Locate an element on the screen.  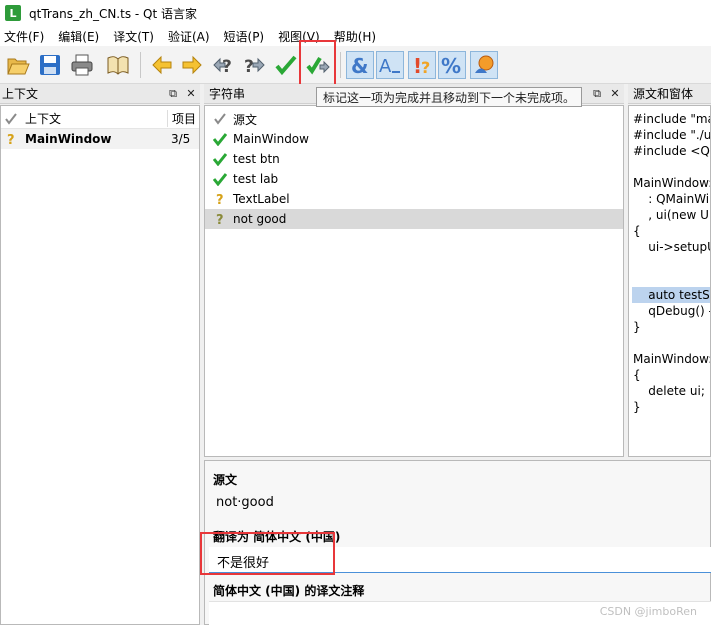
next-button is located at coordinates (192, 65).